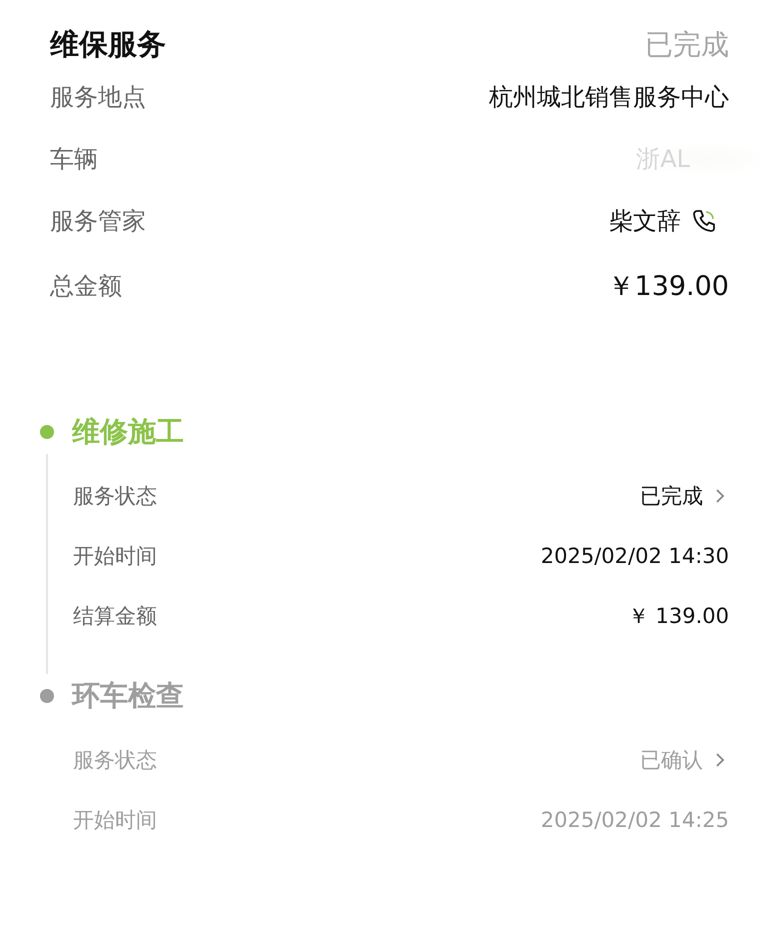 The image size is (780, 928). Describe the element at coordinates (115, 616) in the screenshot. I see `field-label: 结算金额` at that location.